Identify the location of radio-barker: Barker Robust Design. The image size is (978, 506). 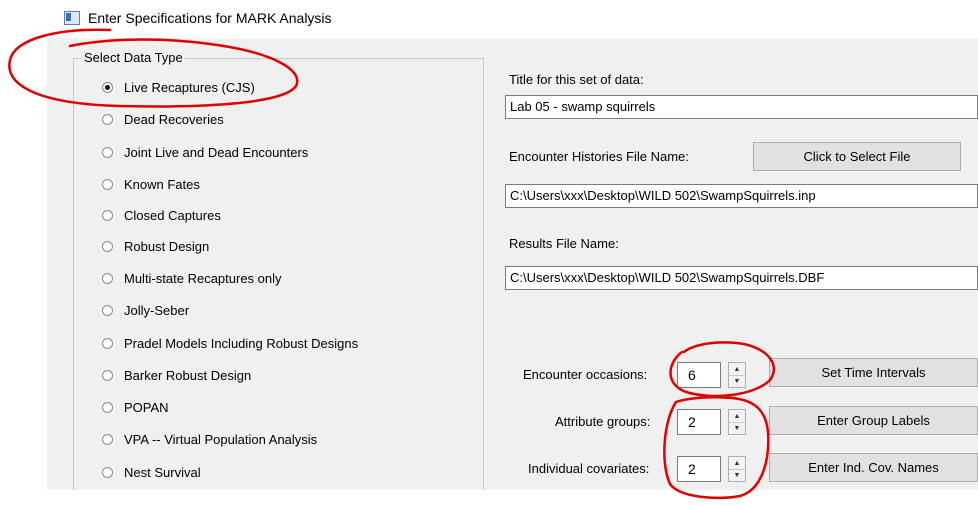
(176, 375).